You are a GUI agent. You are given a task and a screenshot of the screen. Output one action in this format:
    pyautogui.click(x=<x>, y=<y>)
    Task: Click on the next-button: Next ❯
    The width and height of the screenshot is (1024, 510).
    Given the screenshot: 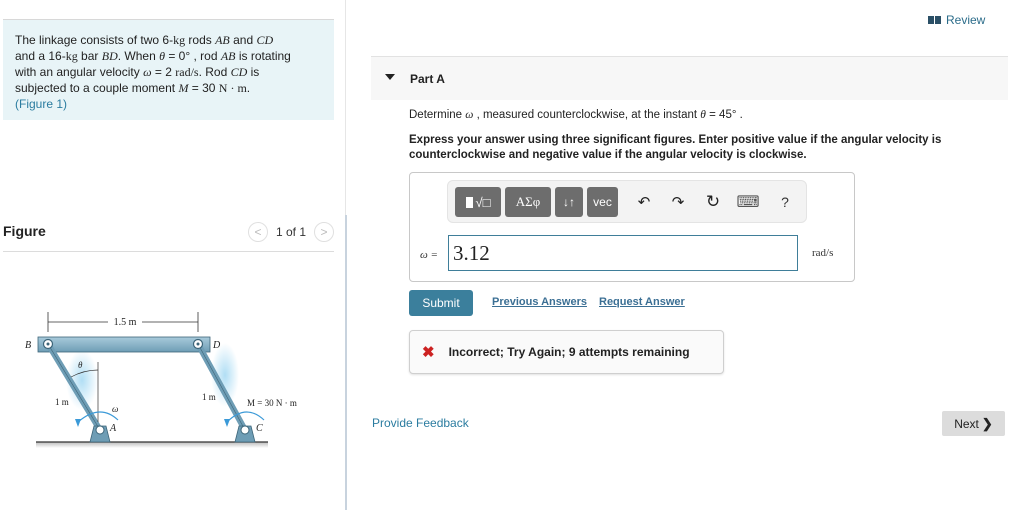 What is the action you would take?
    pyautogui.click(x=973, y=423)
    